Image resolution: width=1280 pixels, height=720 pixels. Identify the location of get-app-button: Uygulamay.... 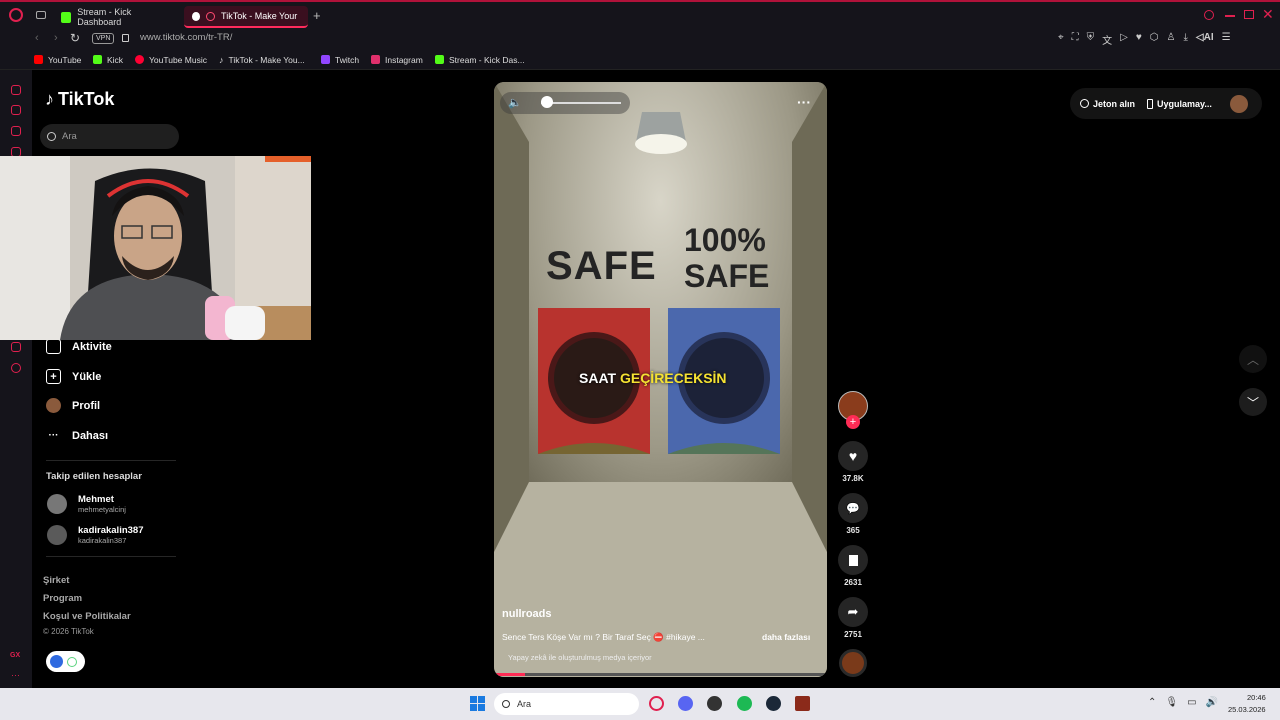
(1179, 103).